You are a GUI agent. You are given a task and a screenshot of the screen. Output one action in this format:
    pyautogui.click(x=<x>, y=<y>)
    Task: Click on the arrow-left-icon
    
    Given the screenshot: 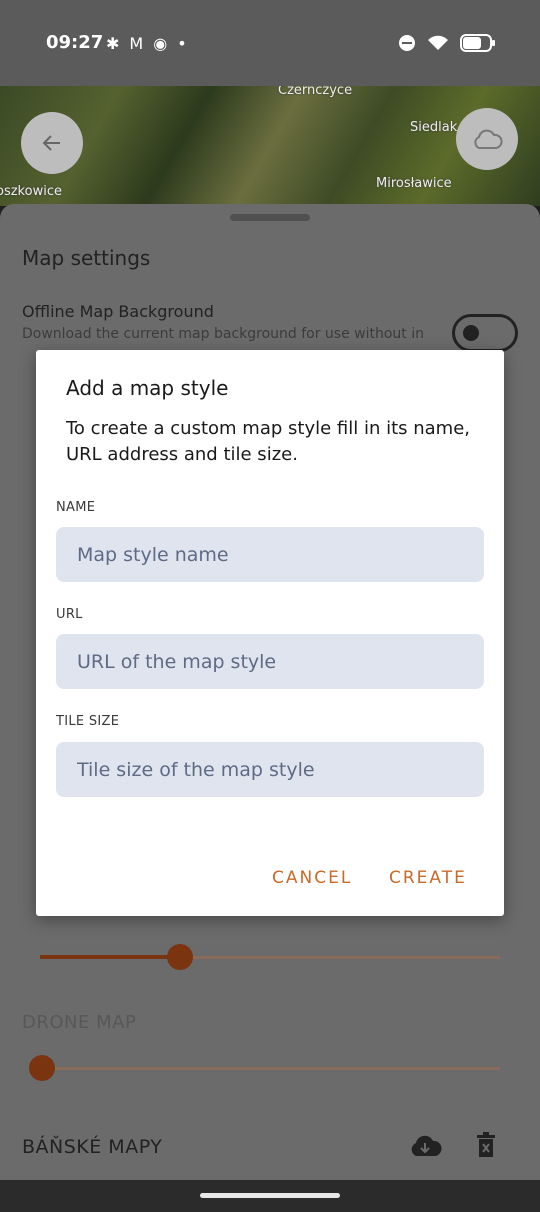 What is the action you would take?
    pyautogui.click(x=51, y=143)
    